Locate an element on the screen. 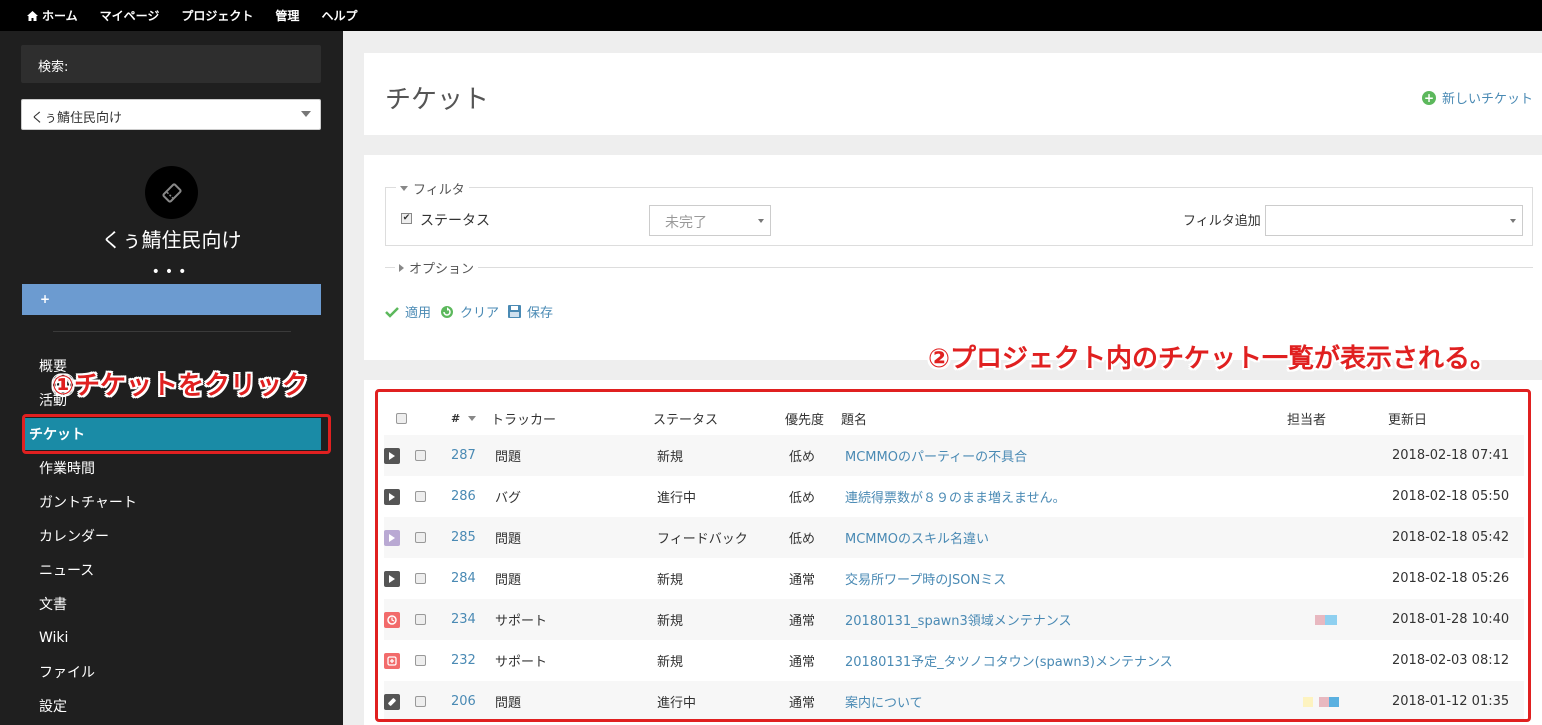  top-navigation: ホーム マイページ プロジェクト 管理 ヘルプ is located at coordinates (771, 15).